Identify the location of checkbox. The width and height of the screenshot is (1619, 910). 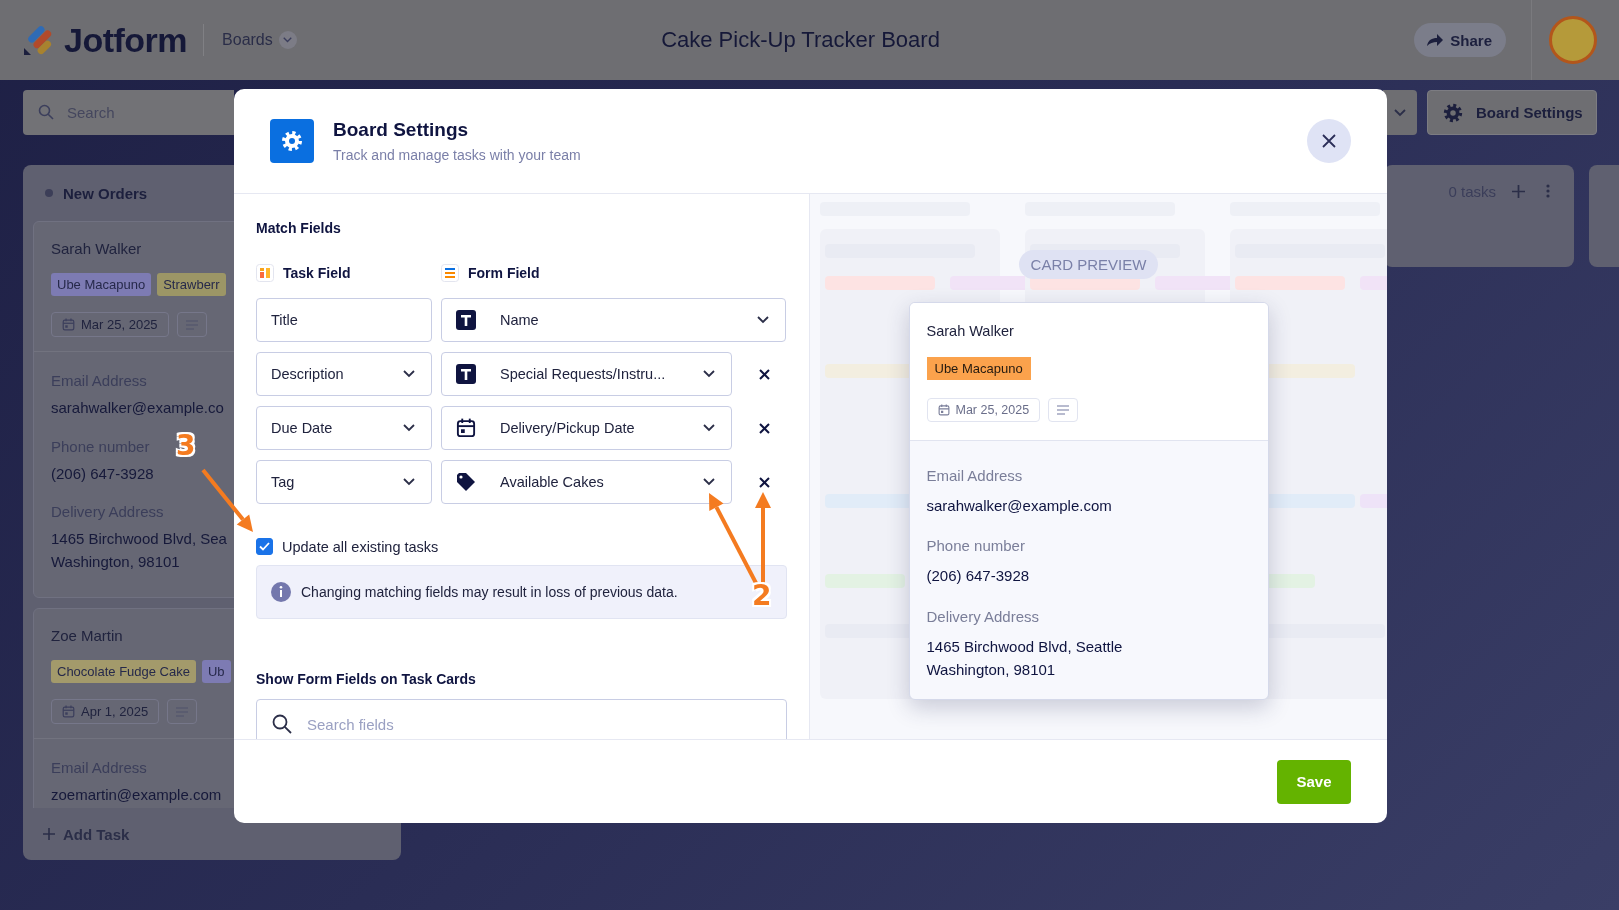
(264, 546).